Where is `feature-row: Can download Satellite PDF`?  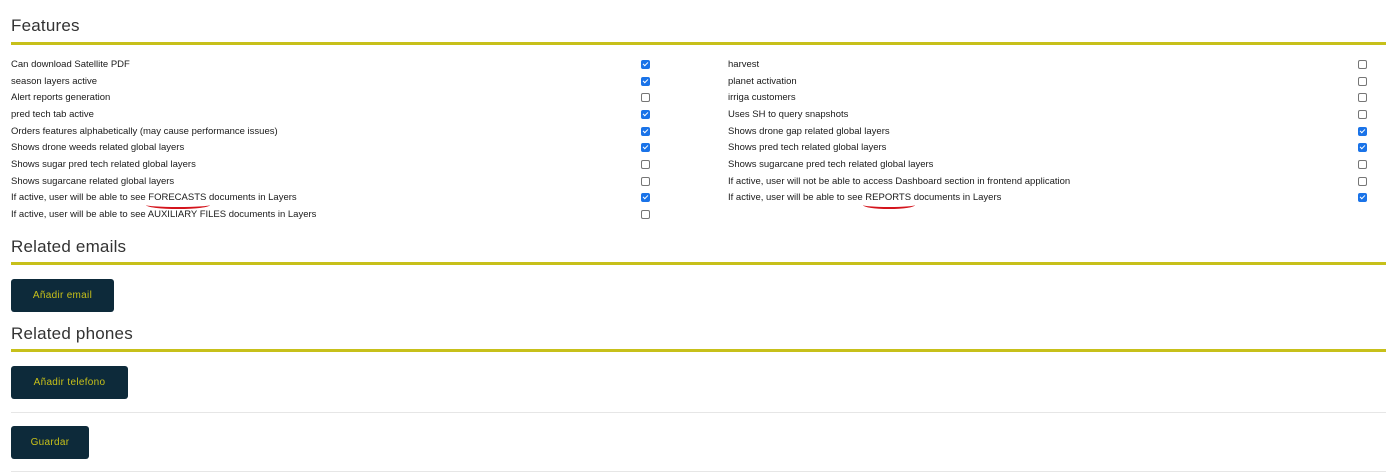
feature-row: Can download Satellite PDF is located at coordinates (70, 64).